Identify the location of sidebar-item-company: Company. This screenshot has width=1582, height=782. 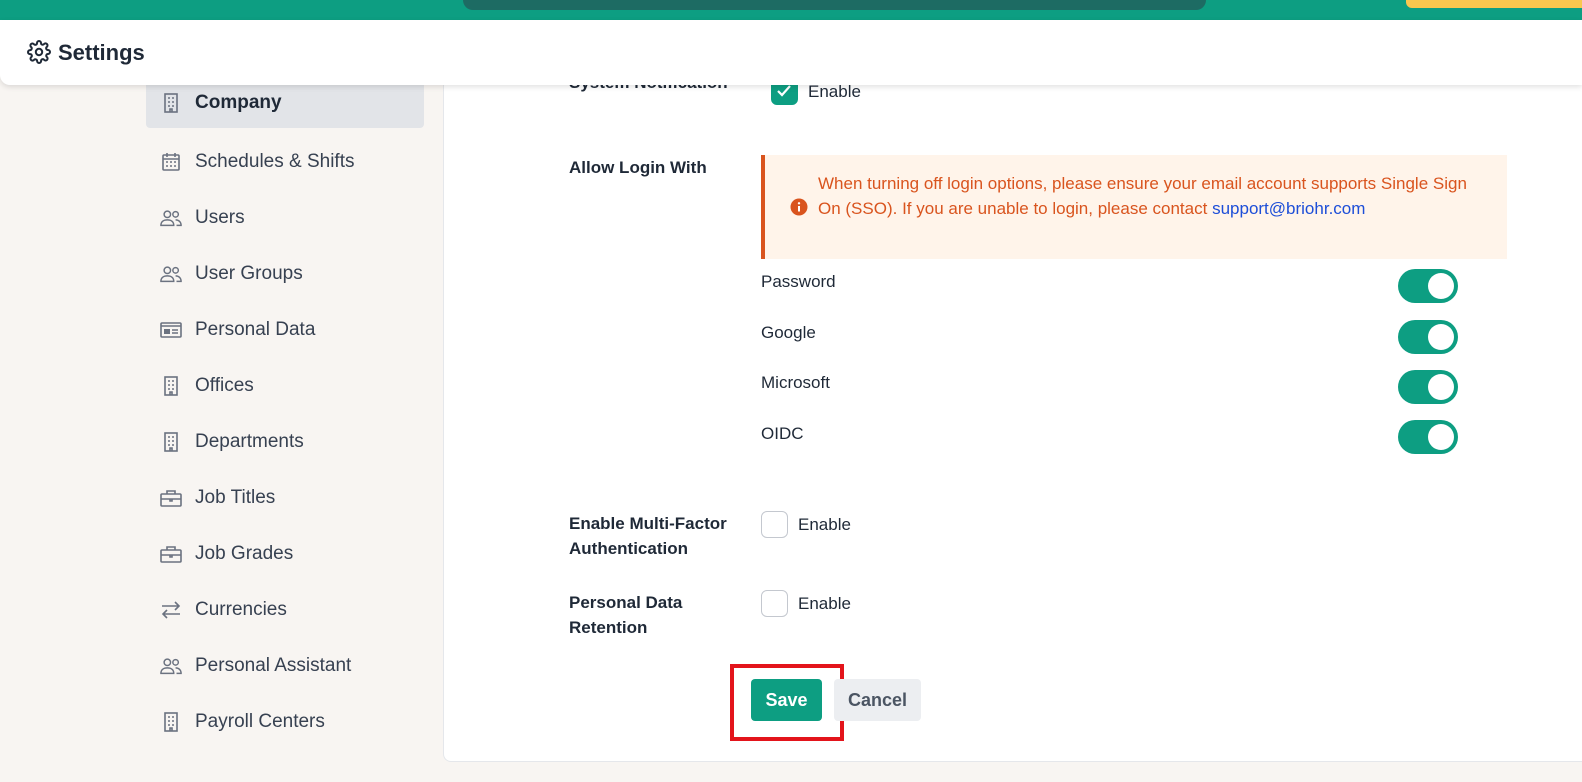
(285, 103).